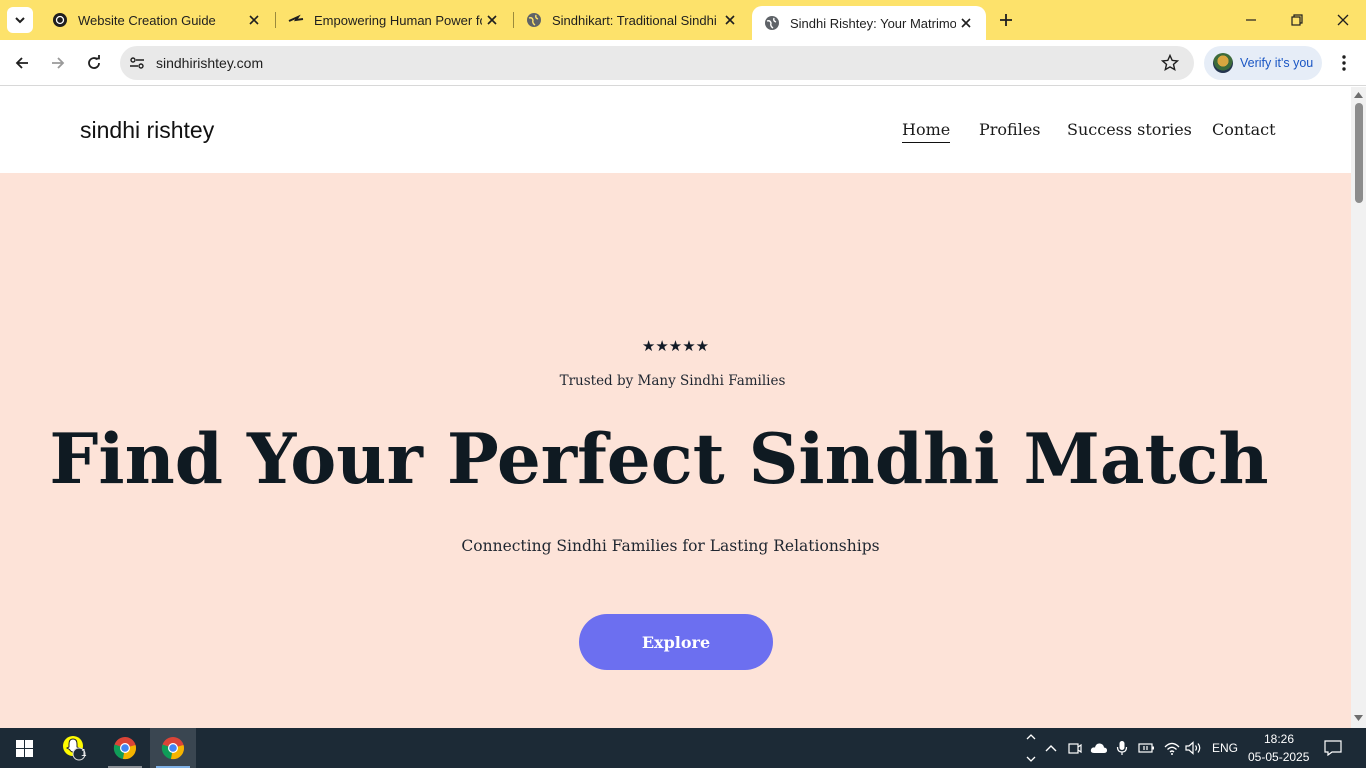 This screenshot has width=1366, height=768. Describe the element at coordinates (1051, 748) in the screenshot. I see `show-hidden-icons-chevron-icon` at that location.